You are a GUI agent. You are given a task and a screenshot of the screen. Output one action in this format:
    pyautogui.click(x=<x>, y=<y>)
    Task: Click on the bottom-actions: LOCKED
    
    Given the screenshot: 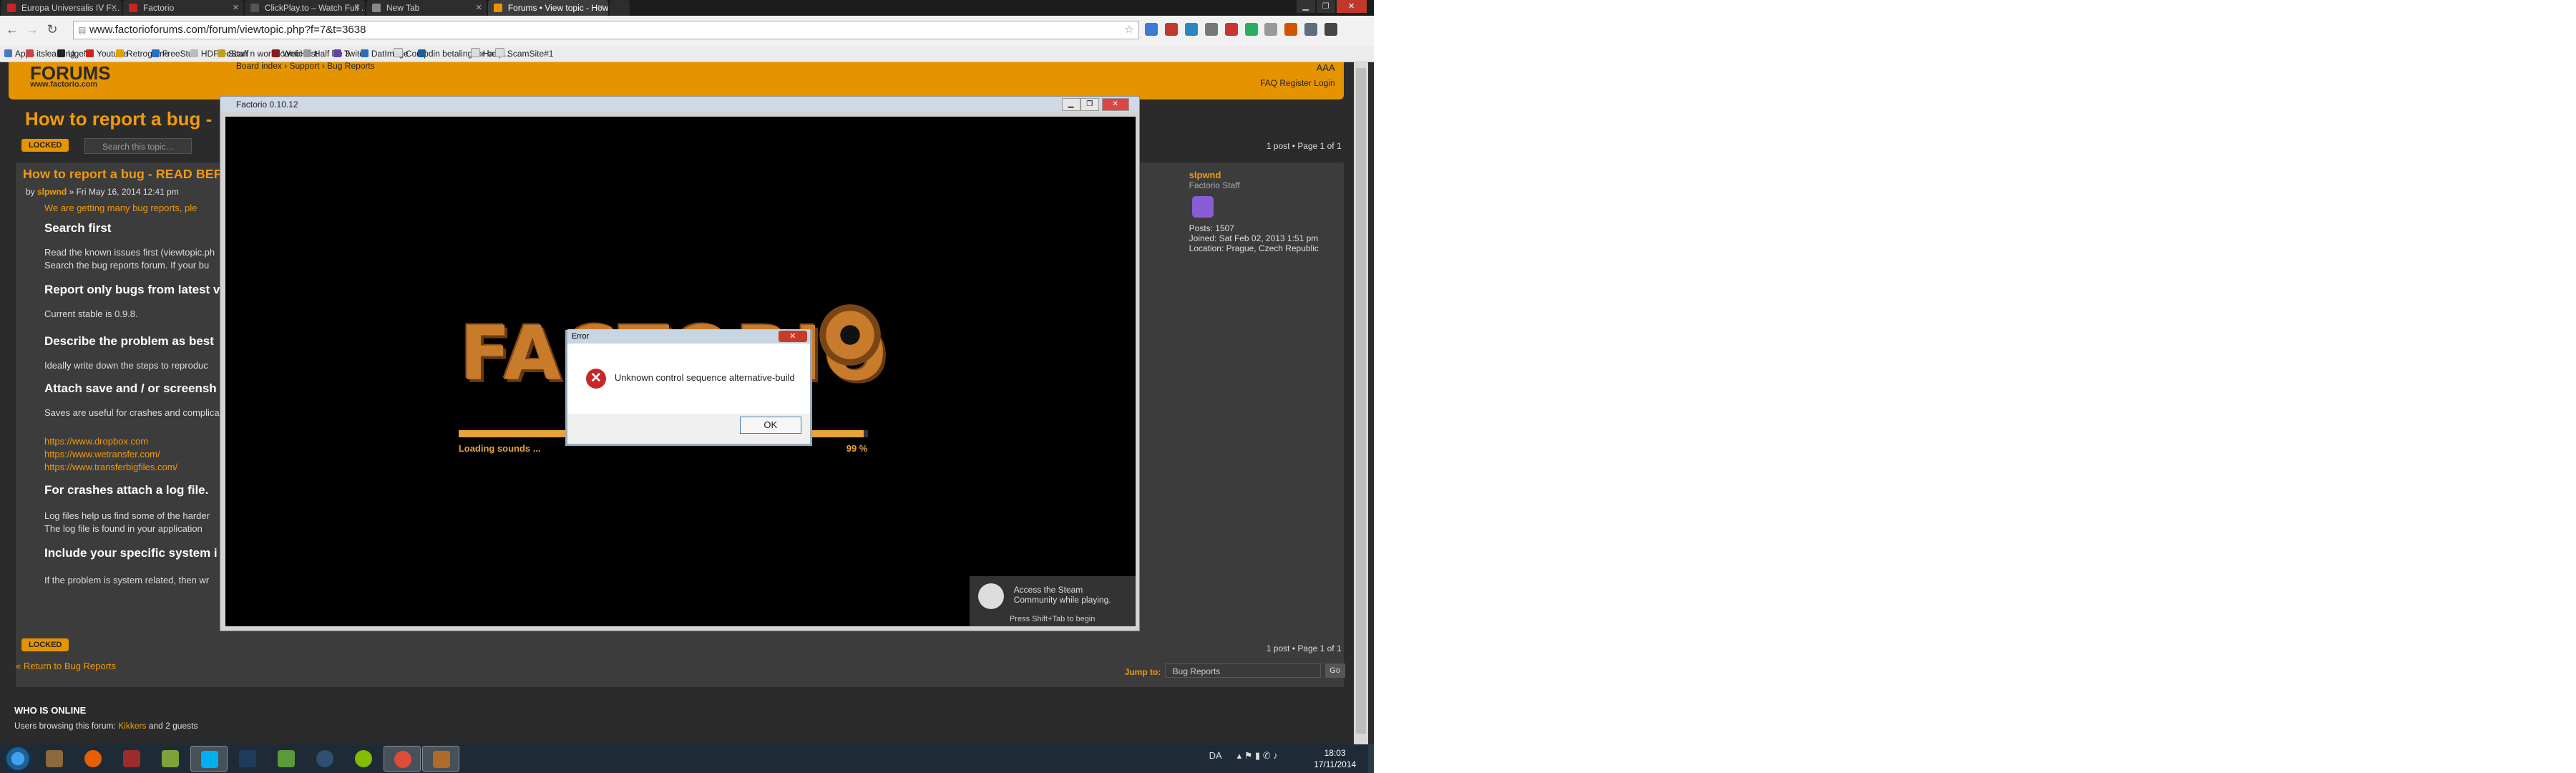 What is the action you would take?
    pyautogui.click(x=45, y=644)
    